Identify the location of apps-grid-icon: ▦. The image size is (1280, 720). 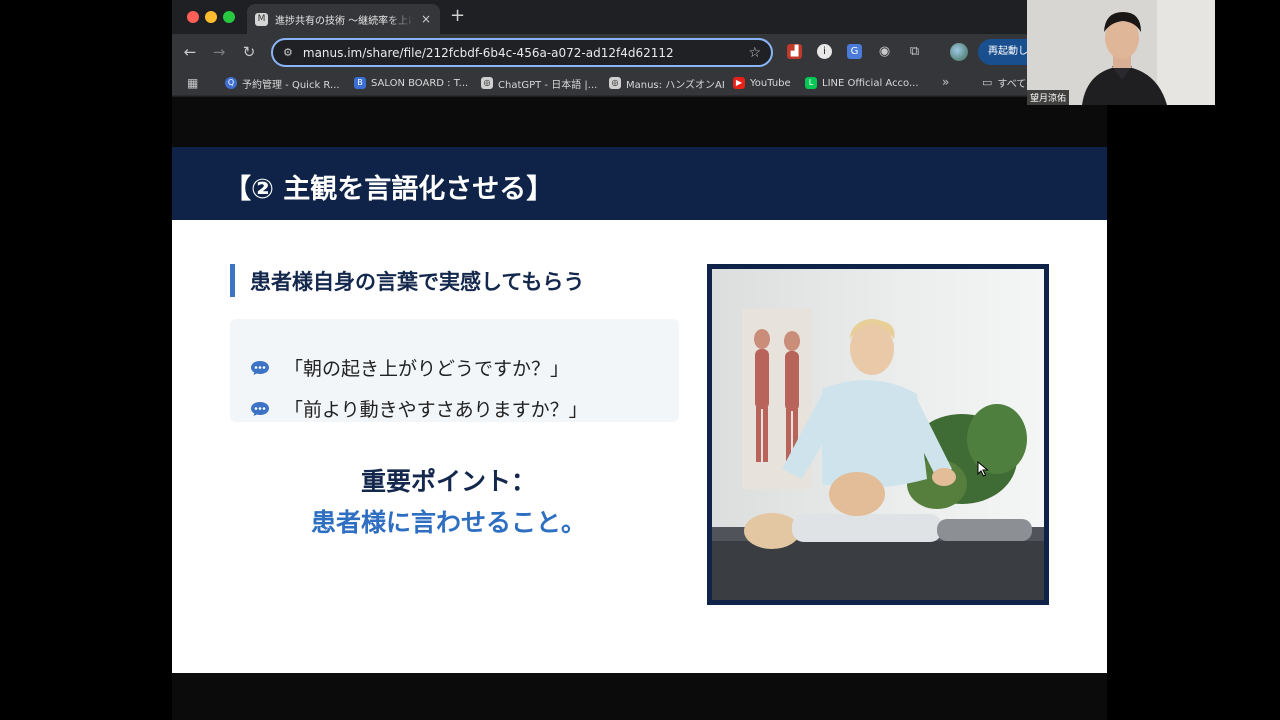
(192, 83).